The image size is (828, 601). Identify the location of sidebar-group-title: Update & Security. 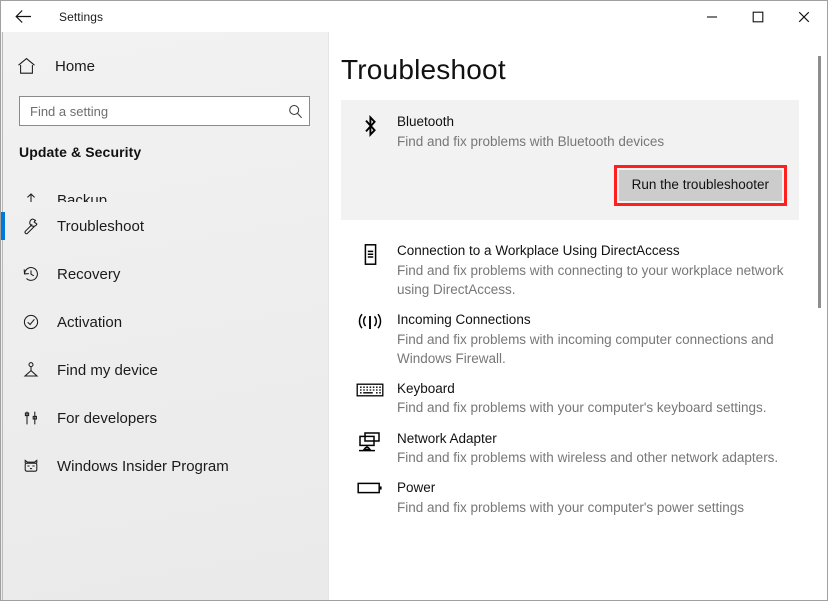
(80, 152).